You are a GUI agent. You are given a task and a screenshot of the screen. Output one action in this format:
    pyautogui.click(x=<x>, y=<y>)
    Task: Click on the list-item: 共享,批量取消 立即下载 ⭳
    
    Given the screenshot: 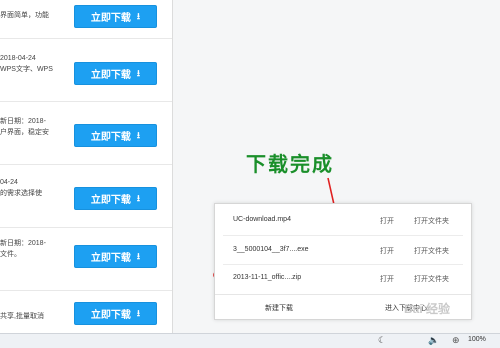 What is the action you would take?
    pyautogui.click(x=86, y=312)
    